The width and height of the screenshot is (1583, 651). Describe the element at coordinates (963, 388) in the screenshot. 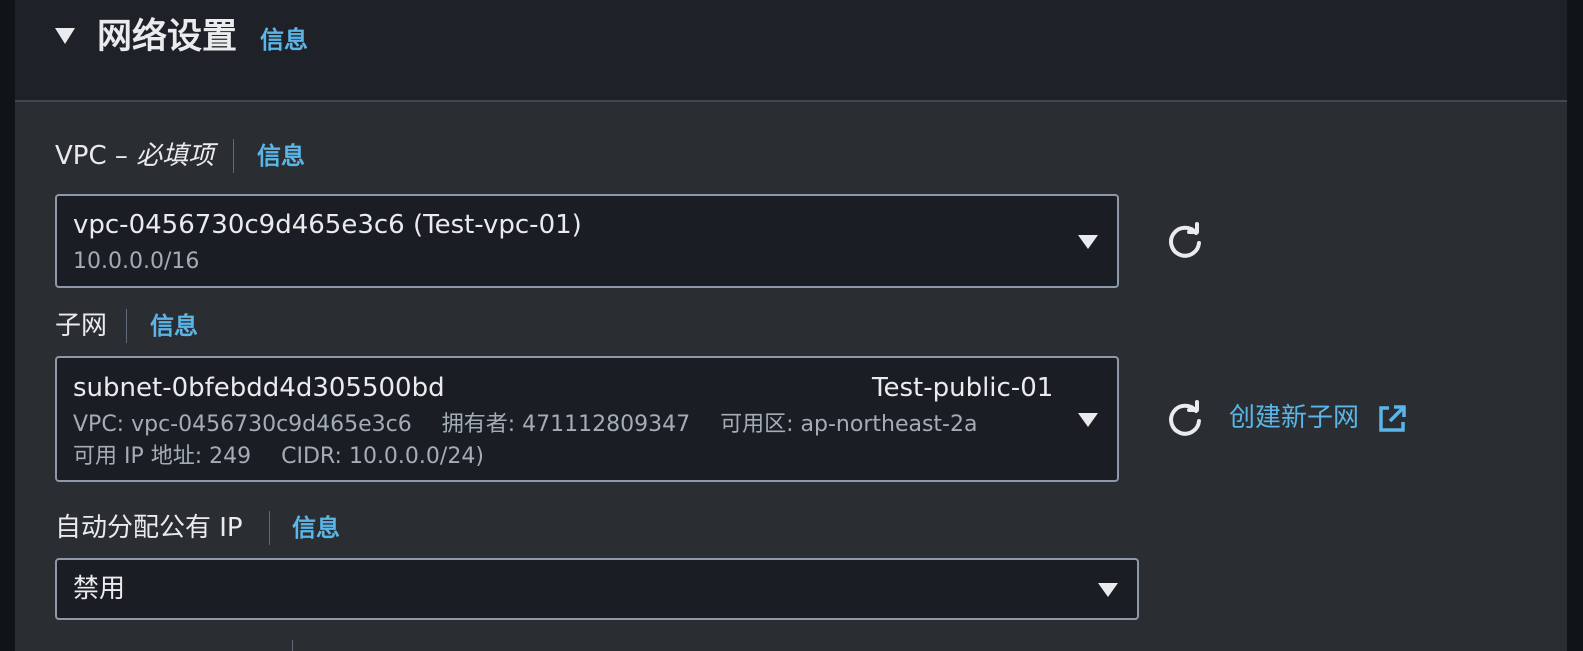

I see `subnet-select-name: Test-public-01` at that location.